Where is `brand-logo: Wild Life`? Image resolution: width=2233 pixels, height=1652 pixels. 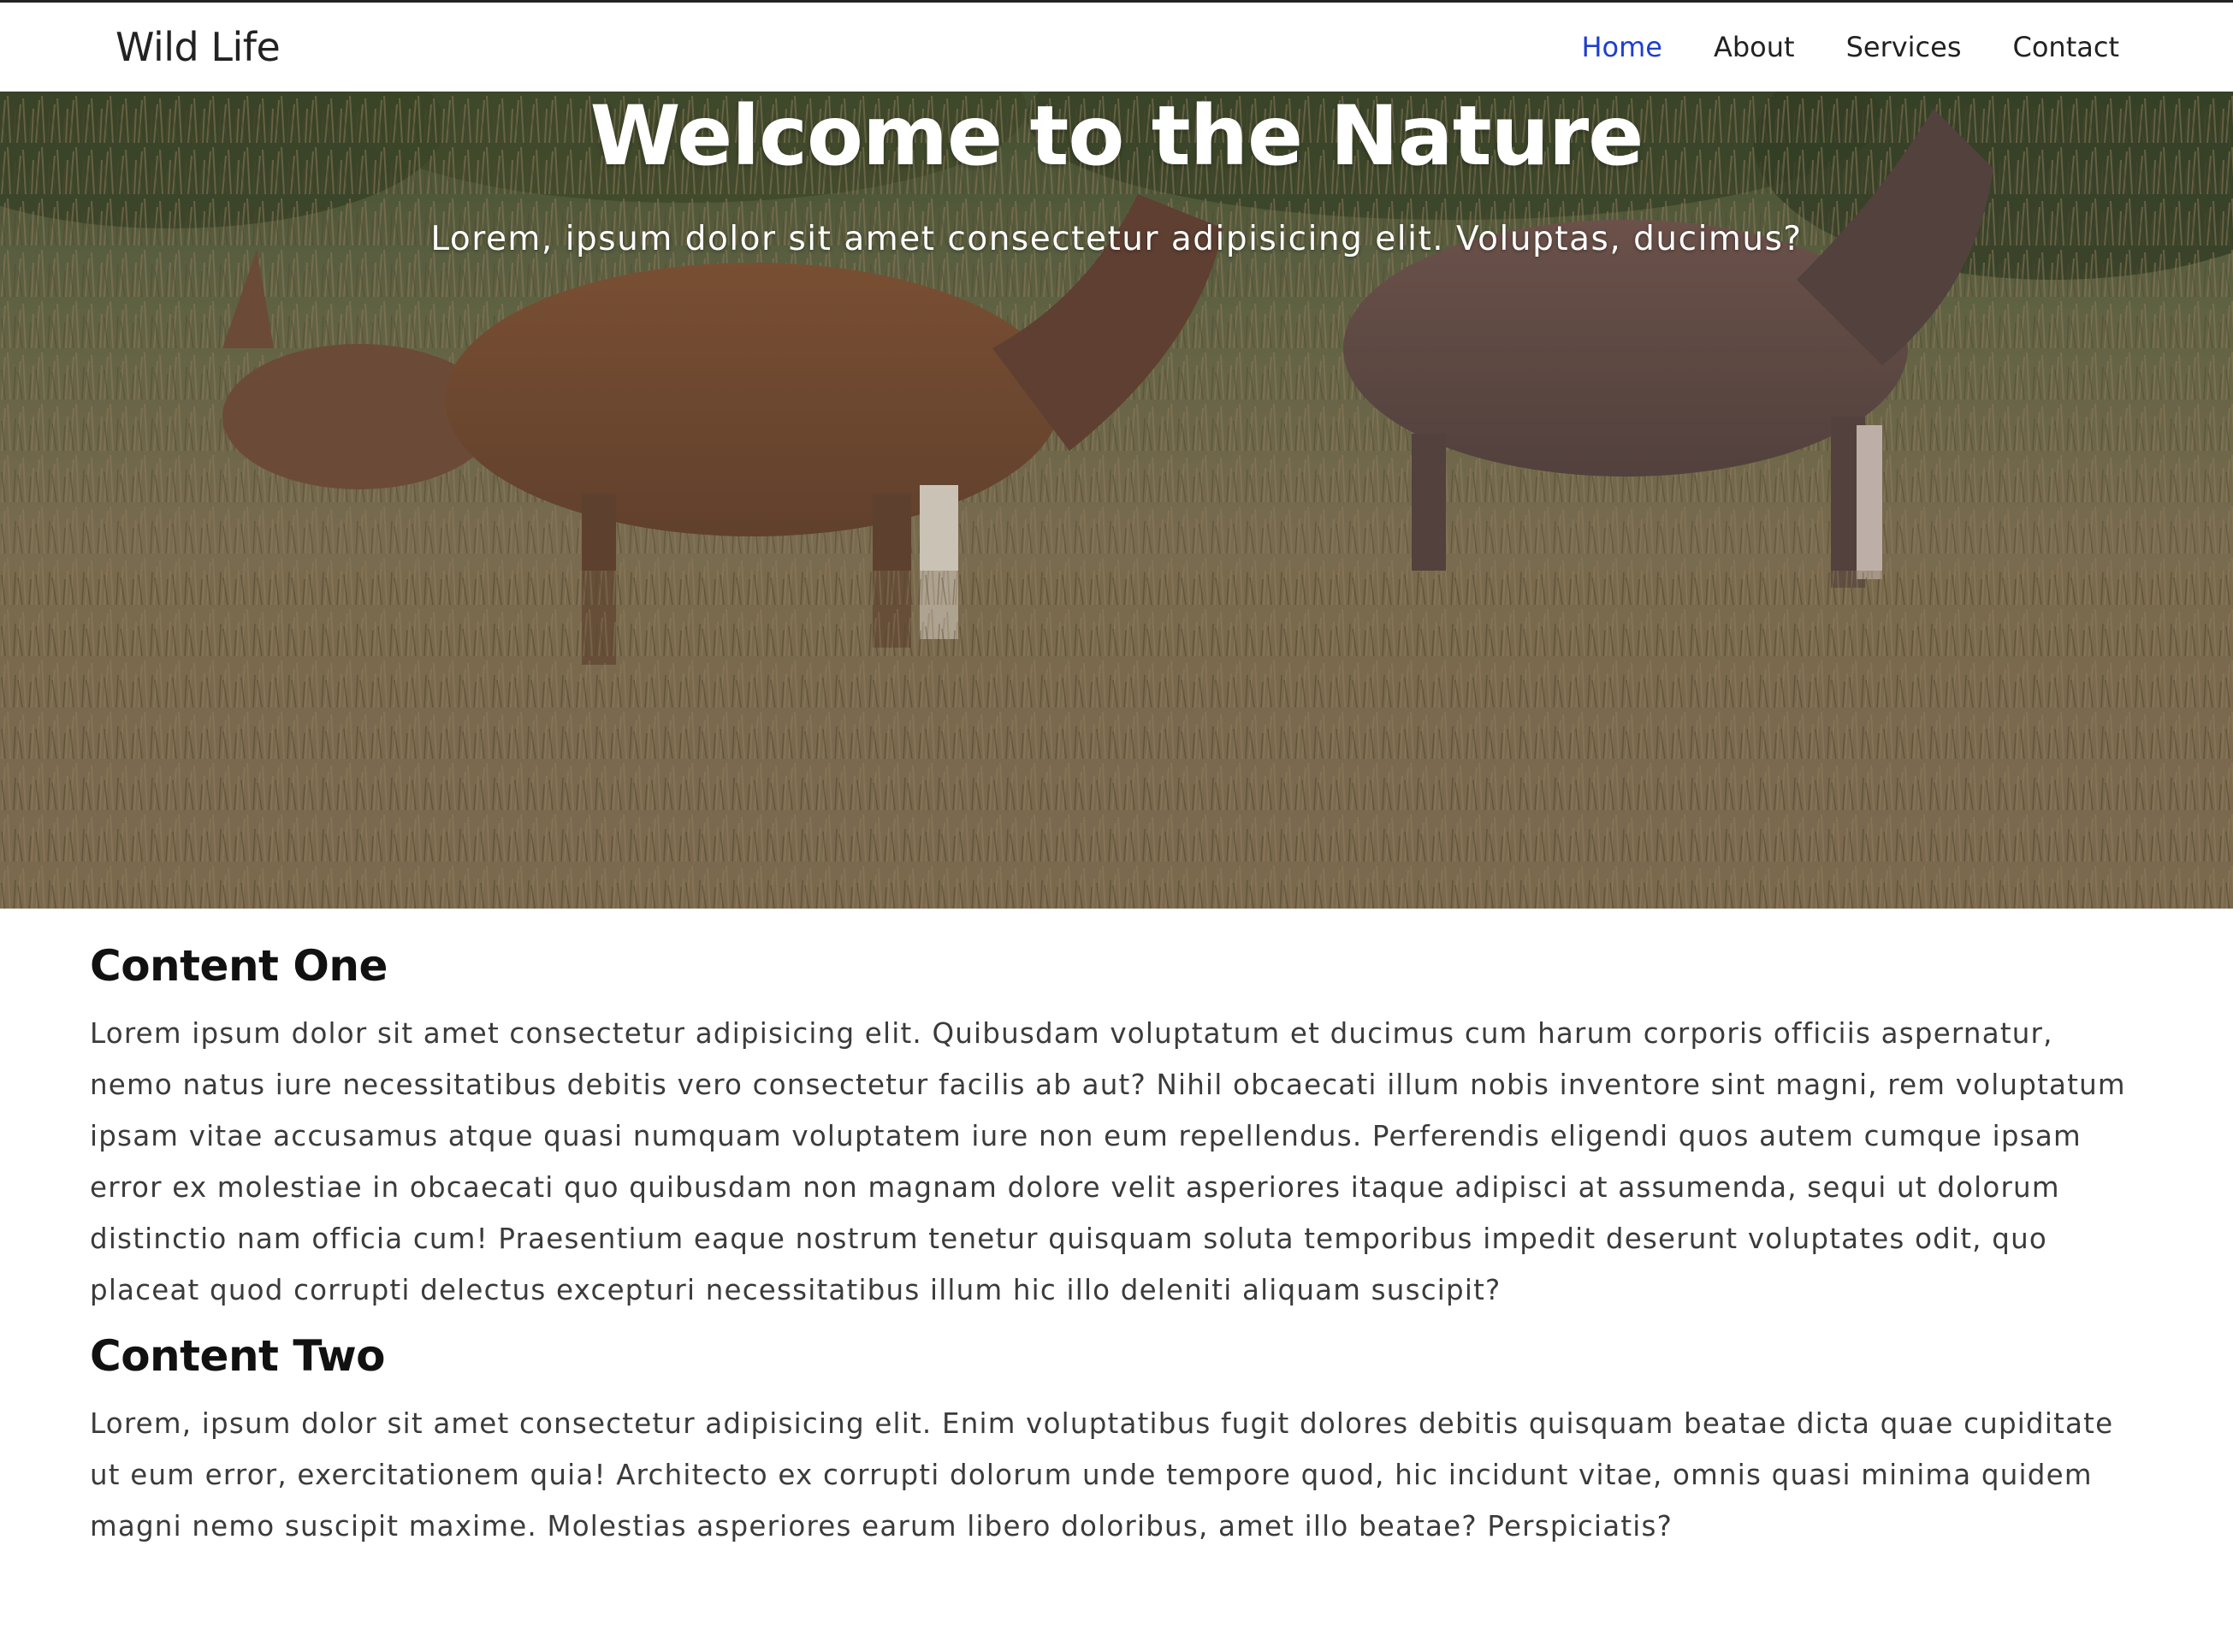 brand-logo: Wild Life is located at coordinates (198, 47).